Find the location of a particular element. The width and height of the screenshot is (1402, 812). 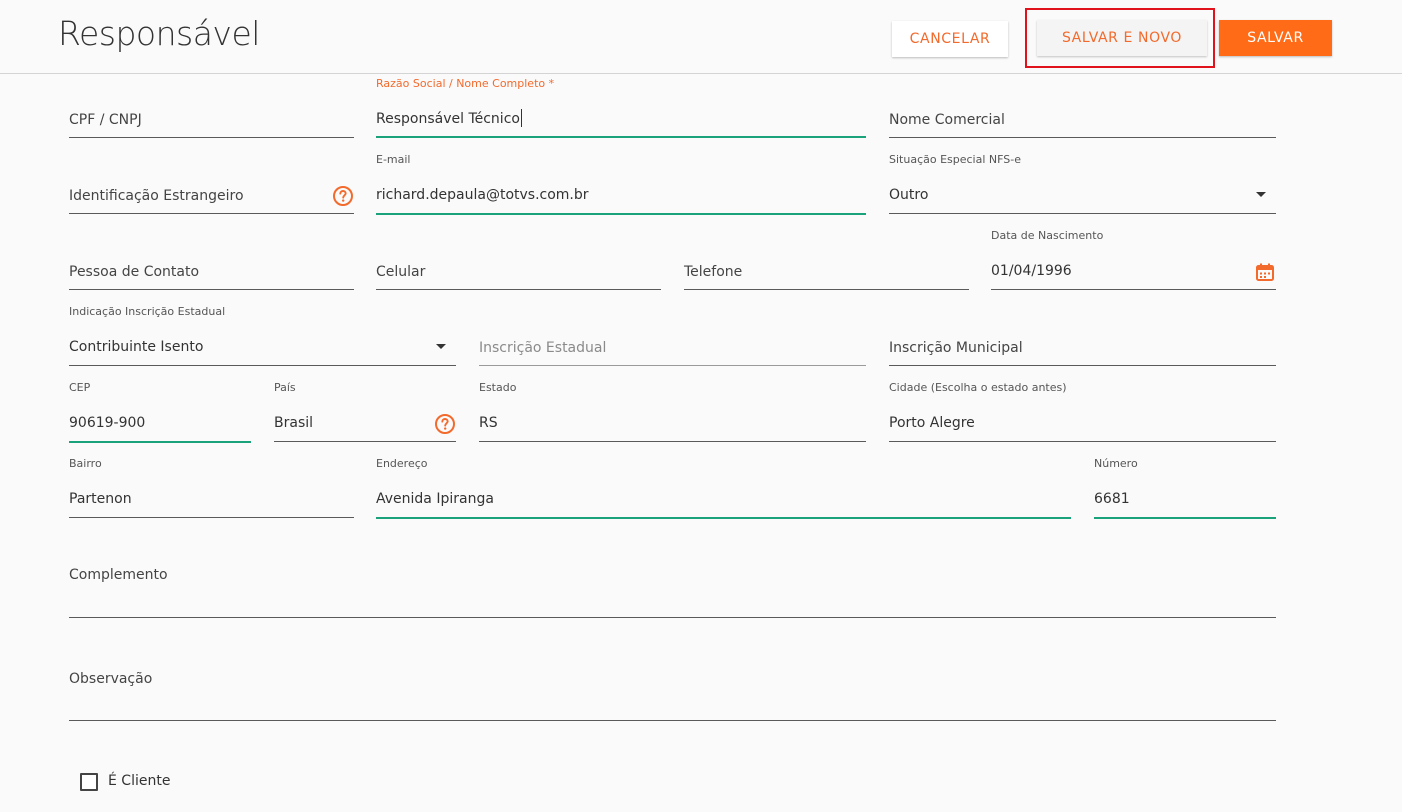

telefone-field: Telefone is located at coordinates (826, 273).